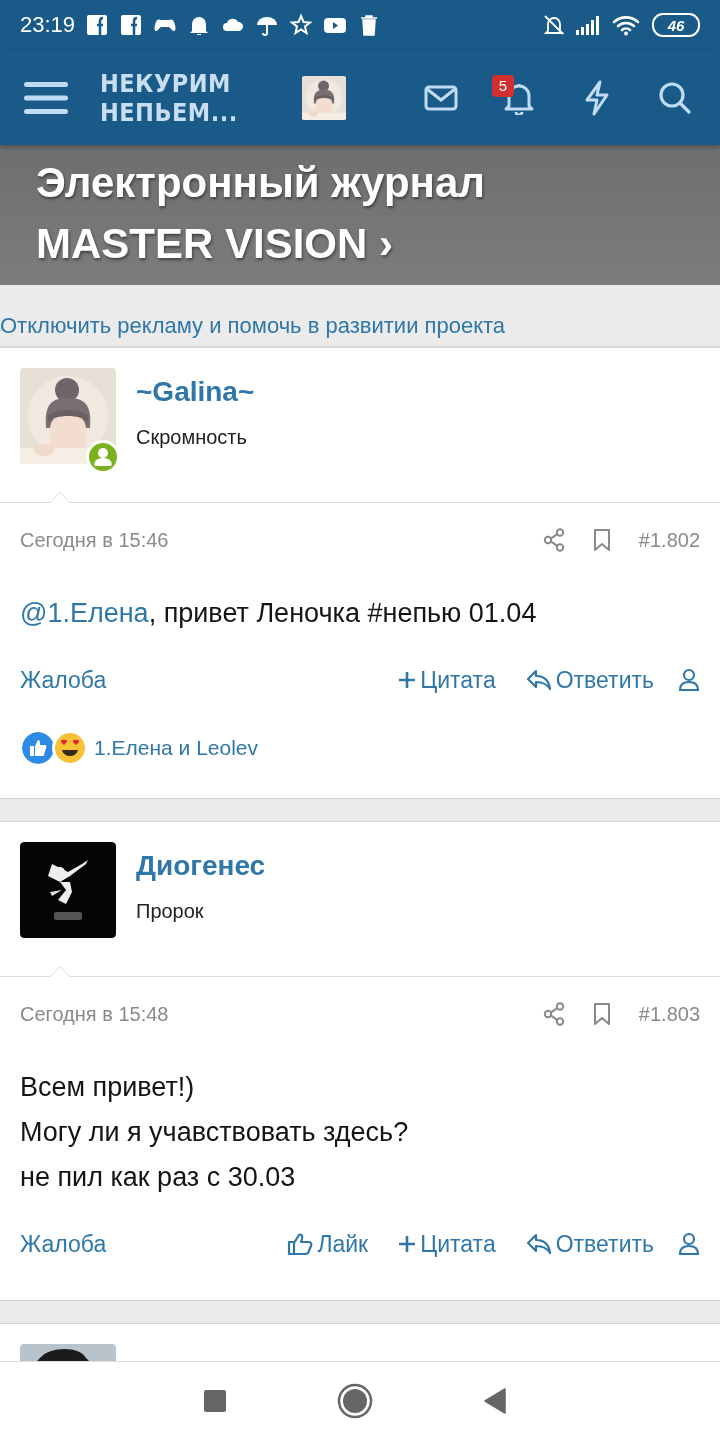  What do you see at coordinates (441, 97) in the screenshot?
I see `mail-icon` at bounding box center [441, 97].